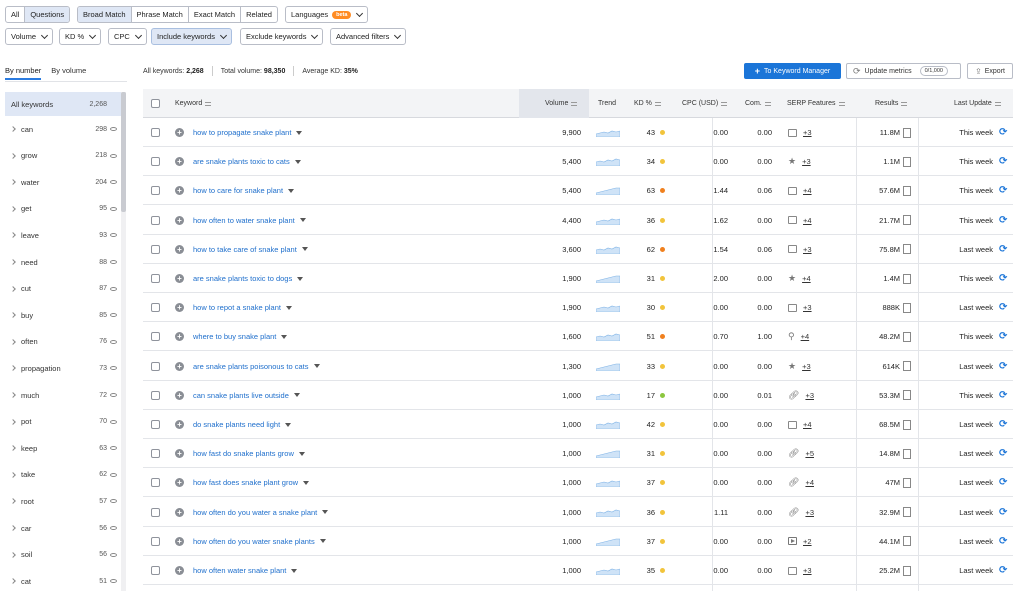  Describe the element at coordinates (63, 395) in the screenshot. I see `sidebar-item-much: much 72` at that location.